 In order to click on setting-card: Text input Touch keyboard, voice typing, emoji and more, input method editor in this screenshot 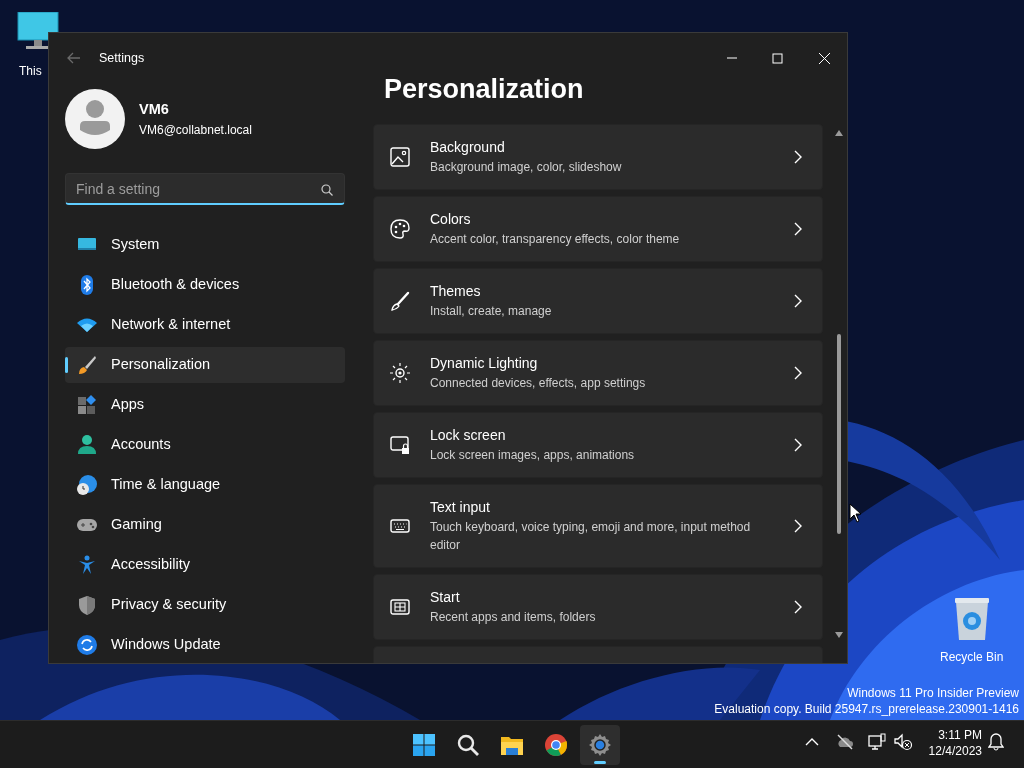, I will do `click(598, 525)`.